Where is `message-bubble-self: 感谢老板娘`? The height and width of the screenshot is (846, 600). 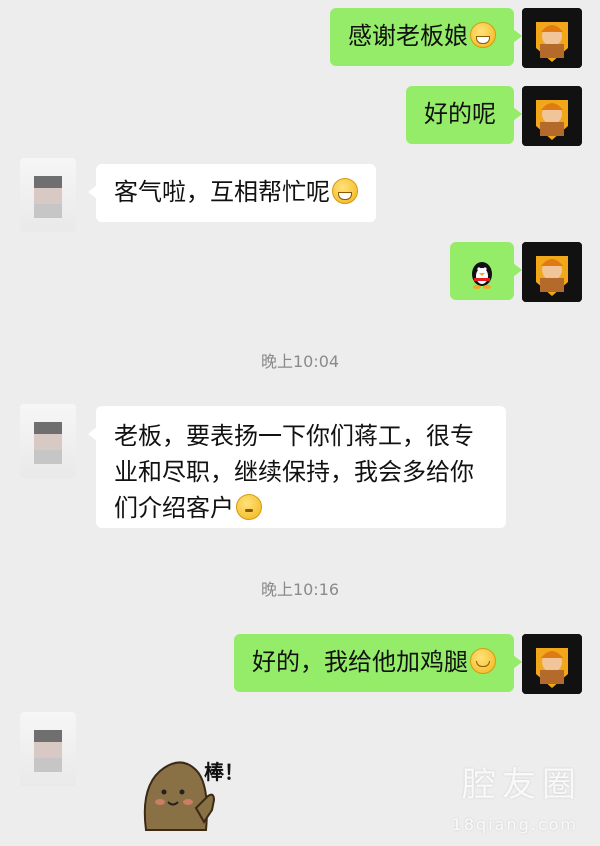
message-bubble-self: 感谢老板娘 is located at coordinates (426, 37).